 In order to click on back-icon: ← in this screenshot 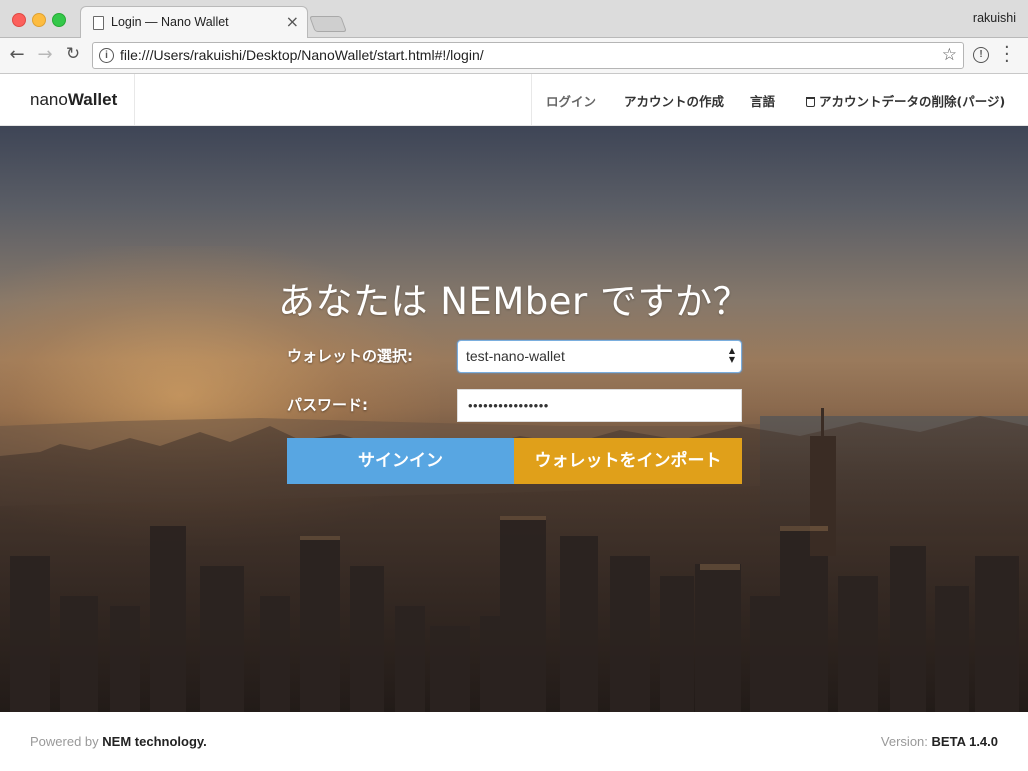, I will do `click(17, 54)`.